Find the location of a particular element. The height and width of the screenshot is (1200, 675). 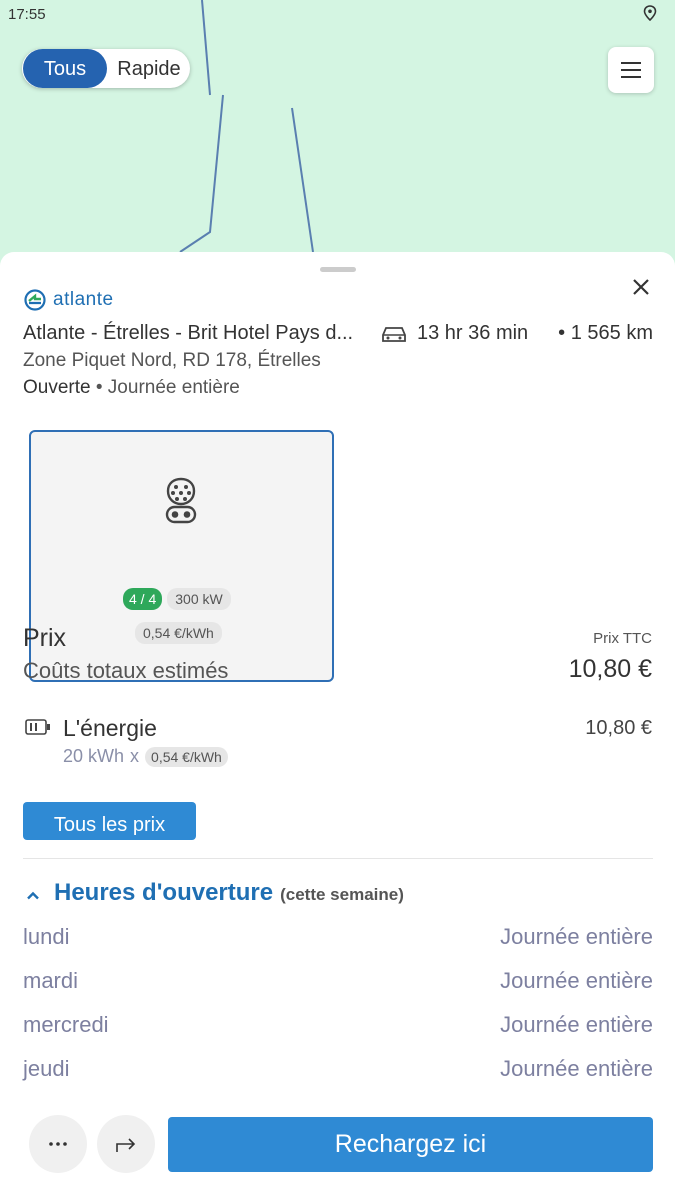

map-roads is located at coordinates (246, 126).